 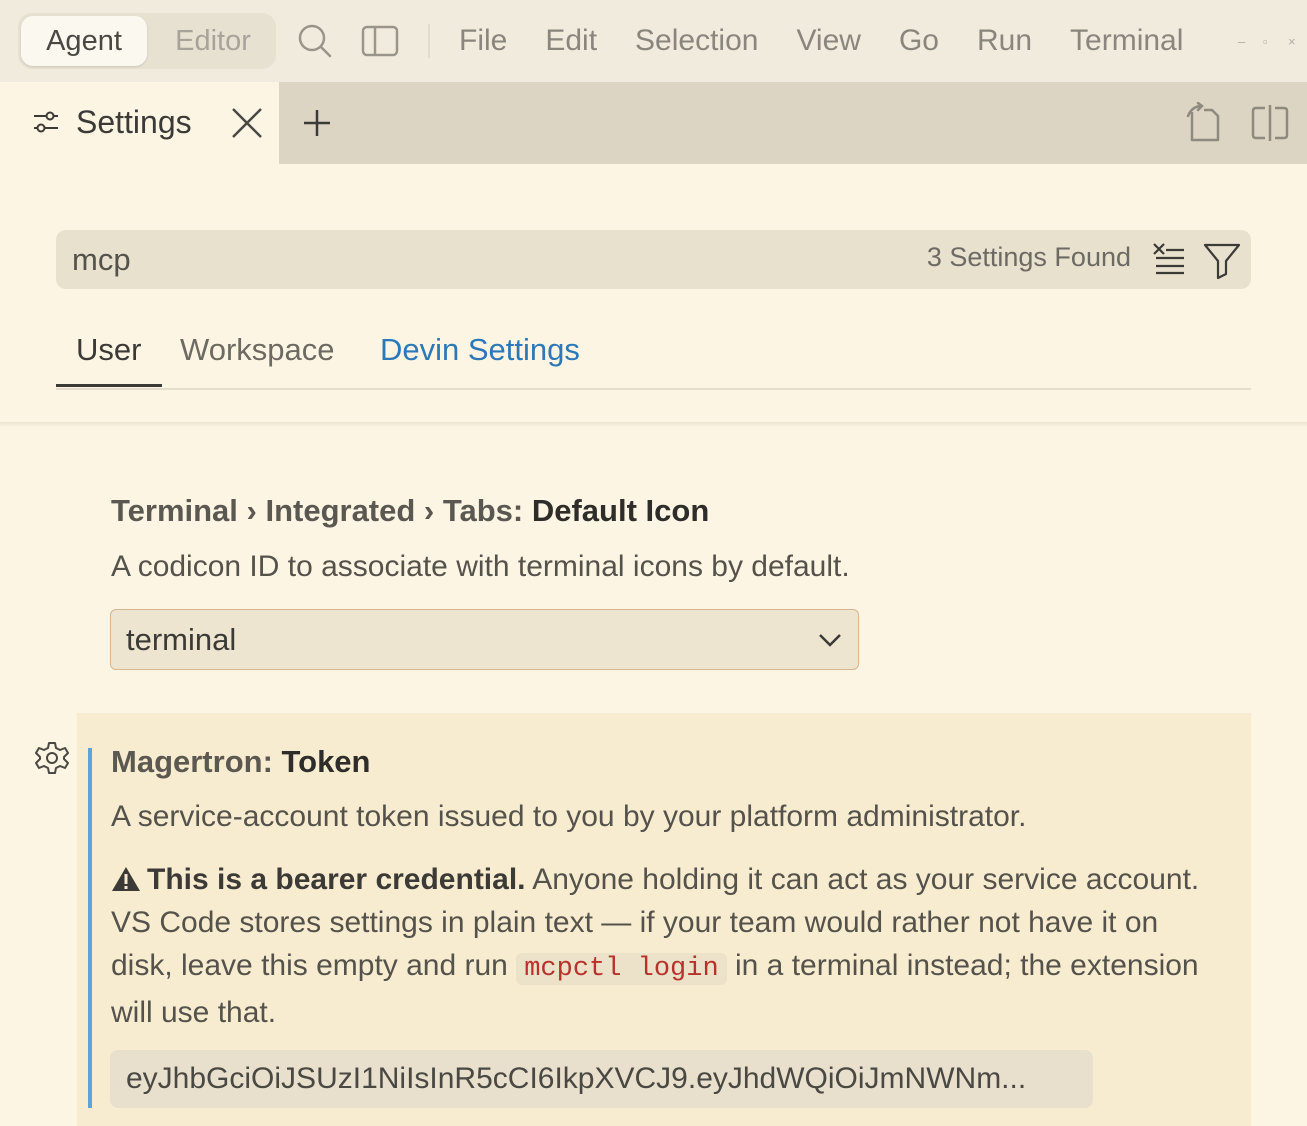 I want to click on tab-user: User, so click(x=108, y=350).